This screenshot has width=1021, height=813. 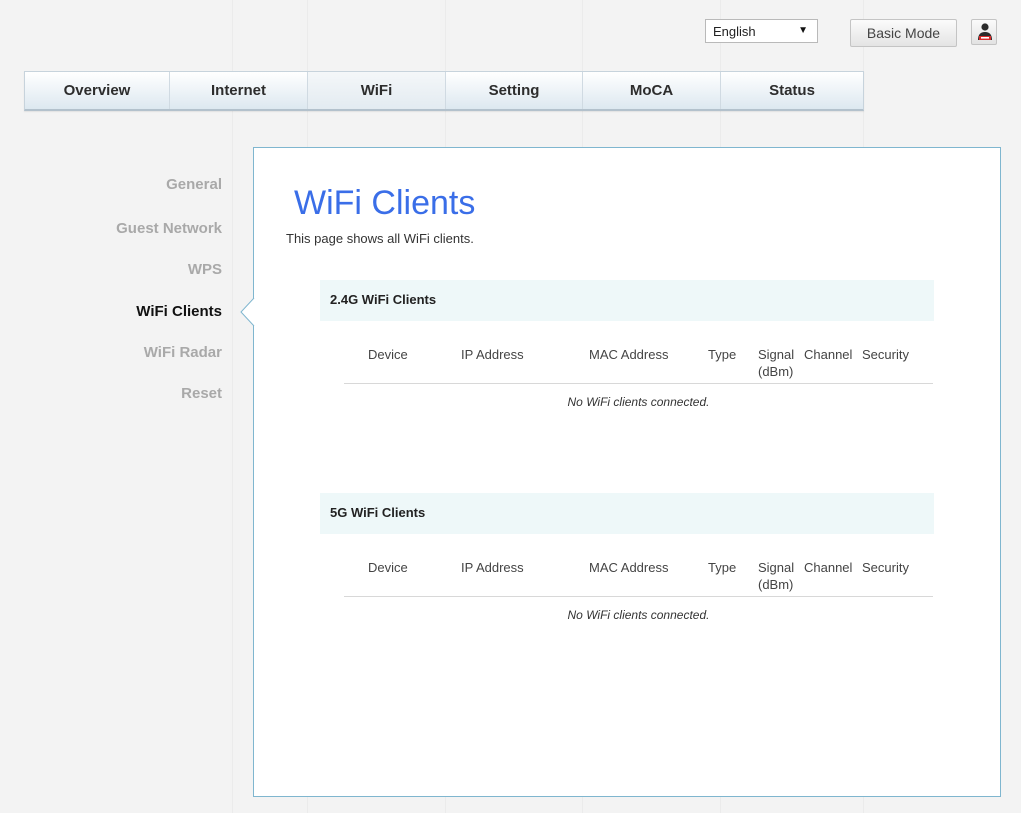 I want to click on sidebar-item-guest-network: Guest Network, so click(x=142, y=228).